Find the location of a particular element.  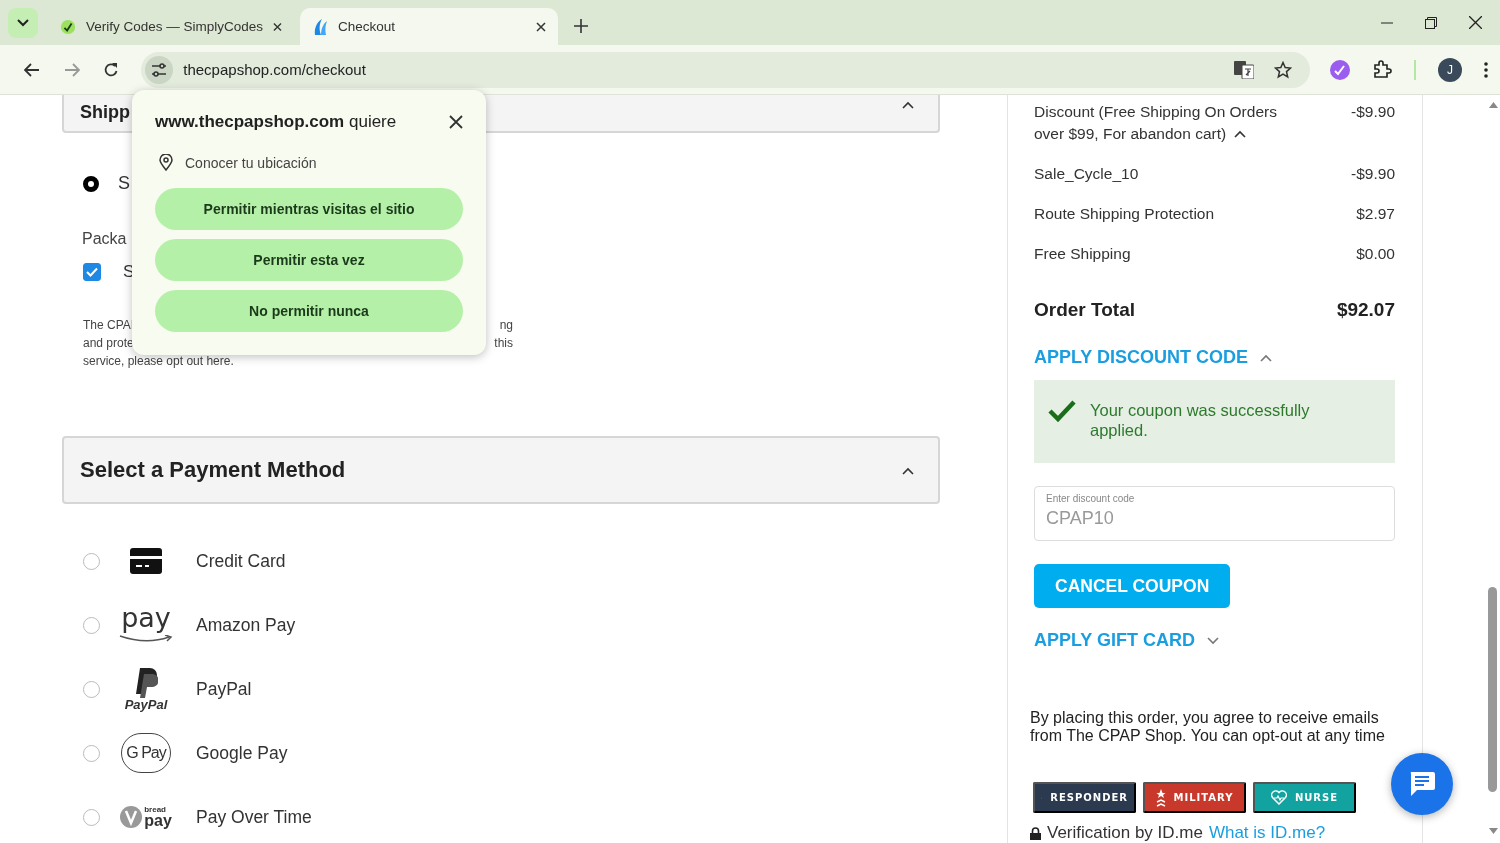

location-pin-icon is located at coordinates (166, 162).